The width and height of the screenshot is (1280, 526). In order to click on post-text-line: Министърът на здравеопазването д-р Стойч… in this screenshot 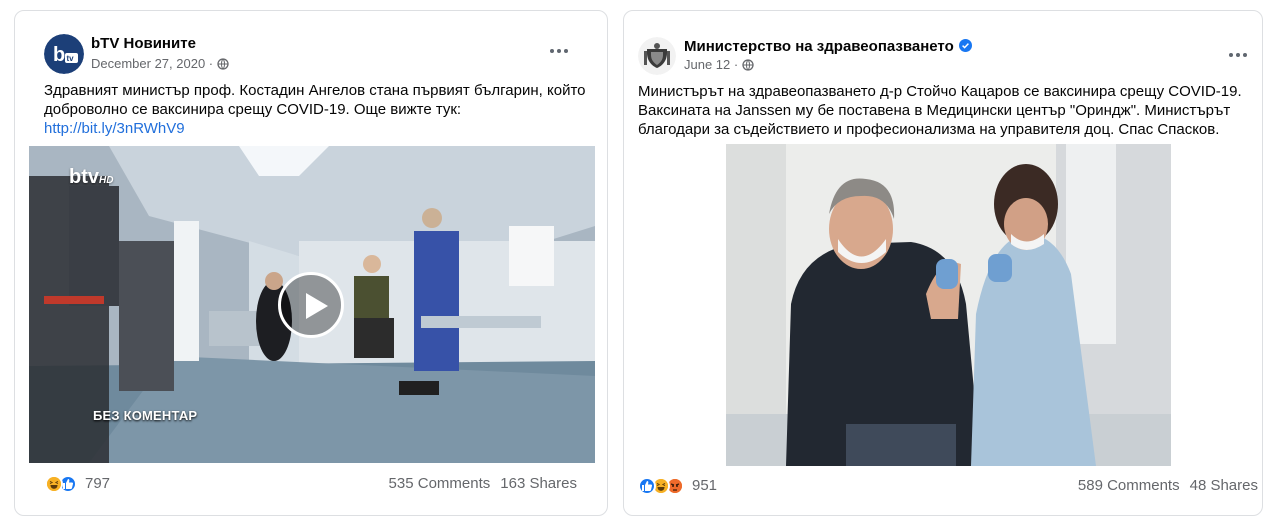, I will do `click(940, 91)`.